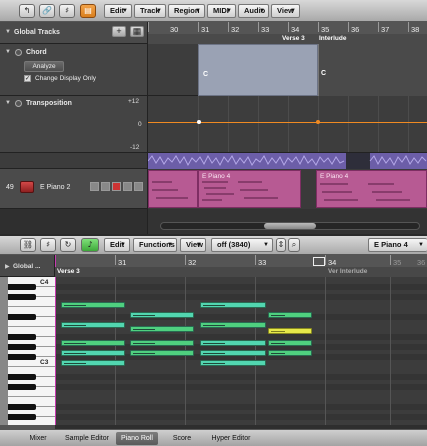  I want to click on global-track-view-button: ▦, so click(137, 31).